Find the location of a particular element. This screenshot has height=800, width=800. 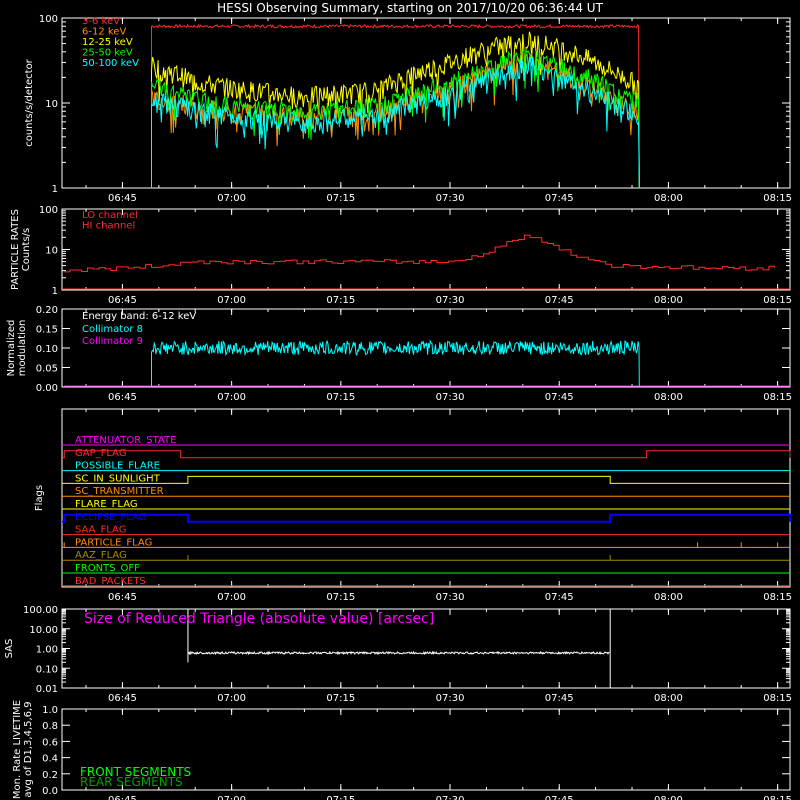

livetime-y-tick-label: 0.8 is located at coordinates (50, 726).